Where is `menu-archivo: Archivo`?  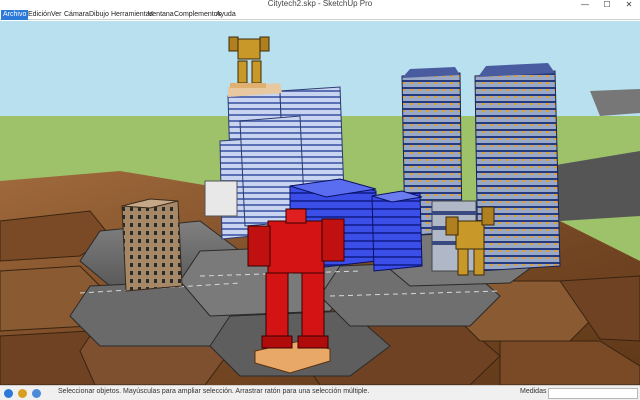 menu-archivo: Archivo is located at coordinates (15, 15).